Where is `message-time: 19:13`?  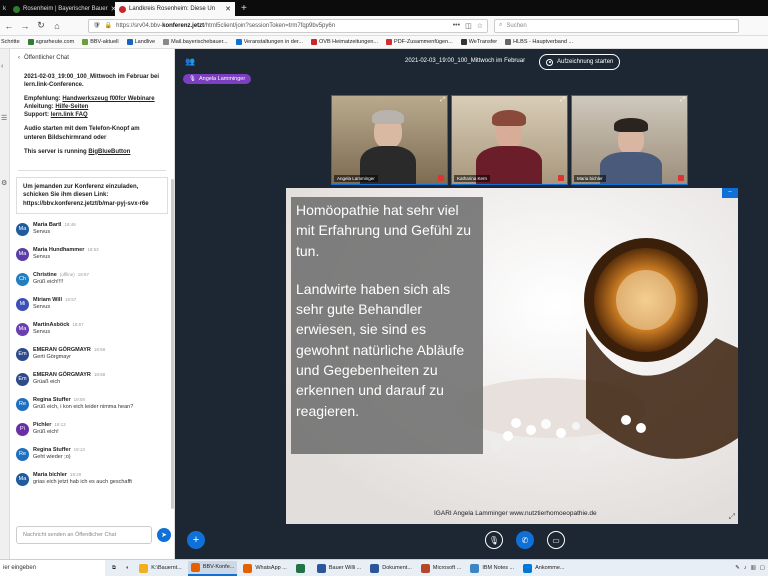
message-time: 19:13 is located at coordinates (60, 424).